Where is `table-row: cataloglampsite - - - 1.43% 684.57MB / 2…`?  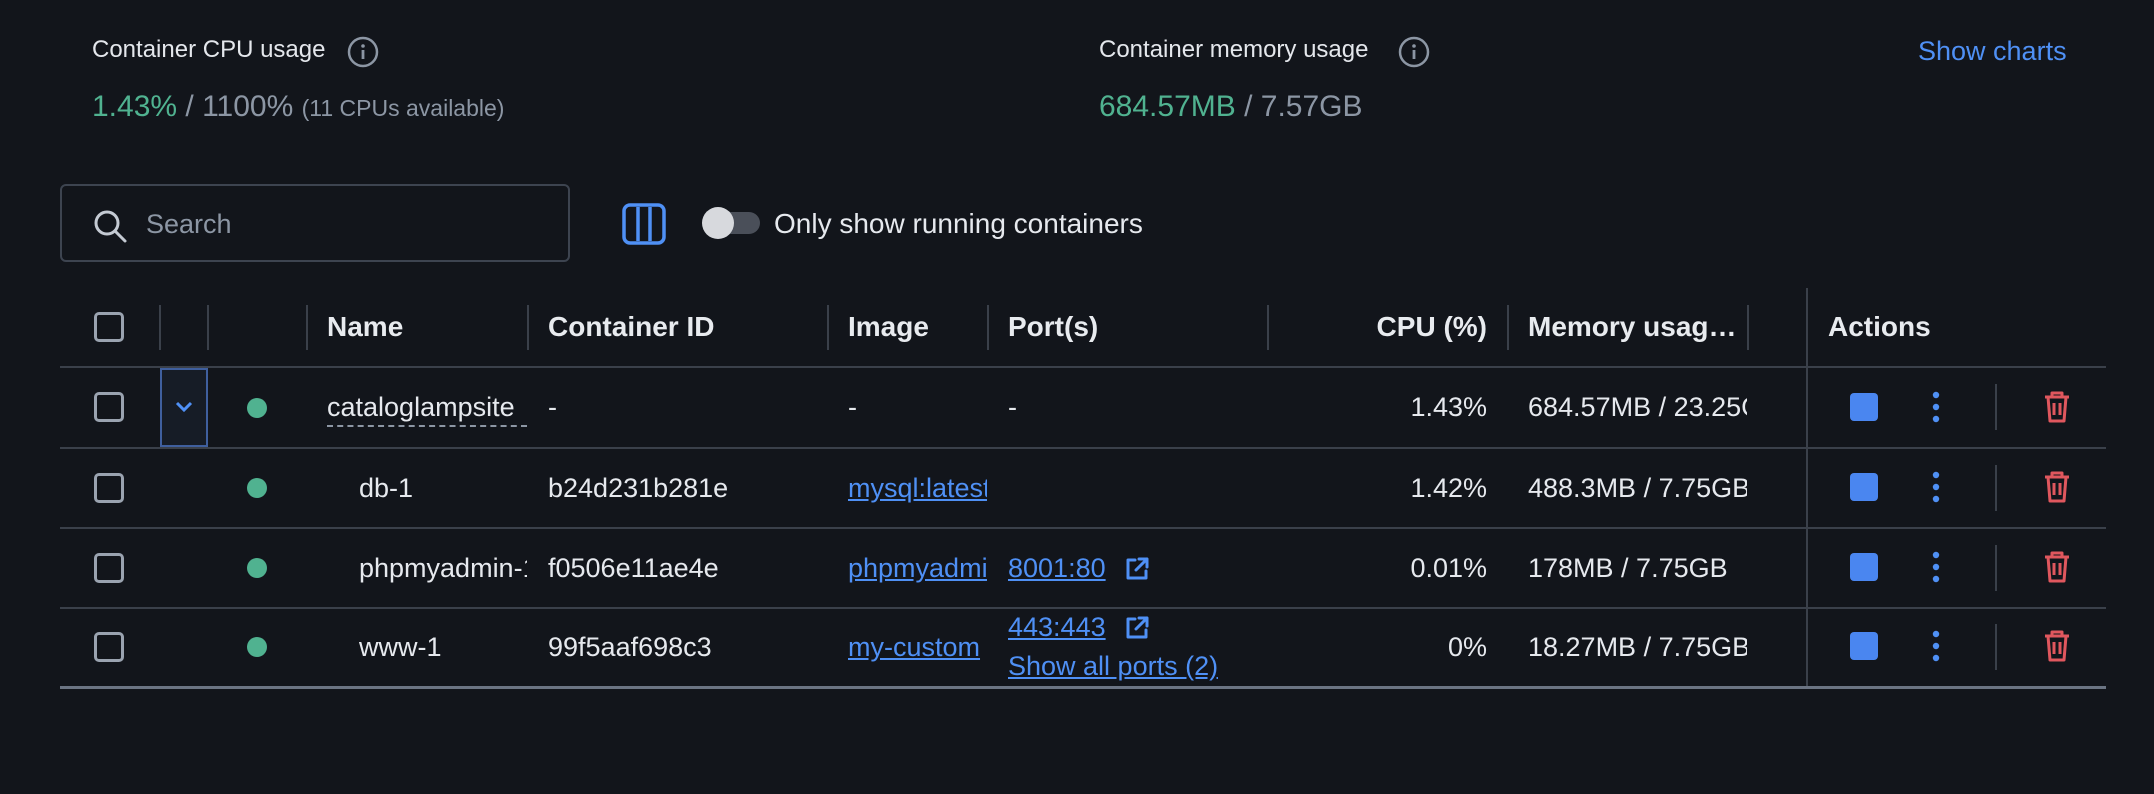
table-row: cataloglampsite - - - 1.43% 684.57MB / 2… is located at coordinates (1083, 407).